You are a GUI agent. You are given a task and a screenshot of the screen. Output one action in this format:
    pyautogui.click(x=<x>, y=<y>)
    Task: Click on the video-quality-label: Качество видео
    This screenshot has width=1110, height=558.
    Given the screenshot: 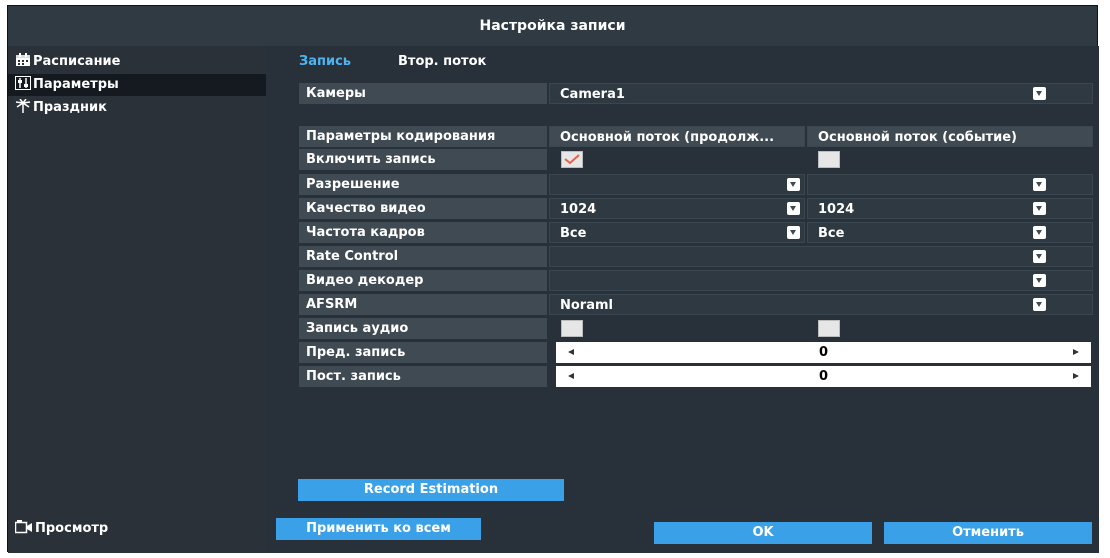 What is the action you would take?
    pyautogui.click(x=423, y=208)
    